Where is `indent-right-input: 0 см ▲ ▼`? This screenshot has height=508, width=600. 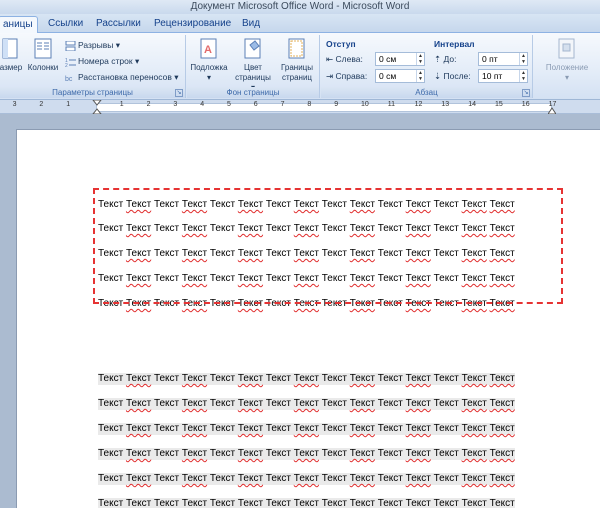 indent-right-input: 0 см ▲ ▼ is located at coordinates (400, 76).